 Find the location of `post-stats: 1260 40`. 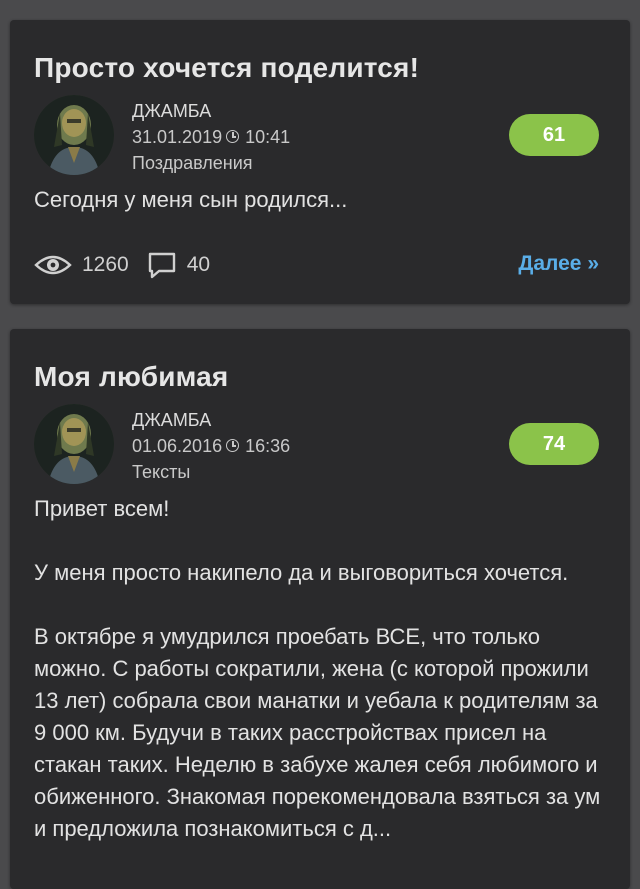

post-stats: 1260 40 is located at coordinates (131, 265).